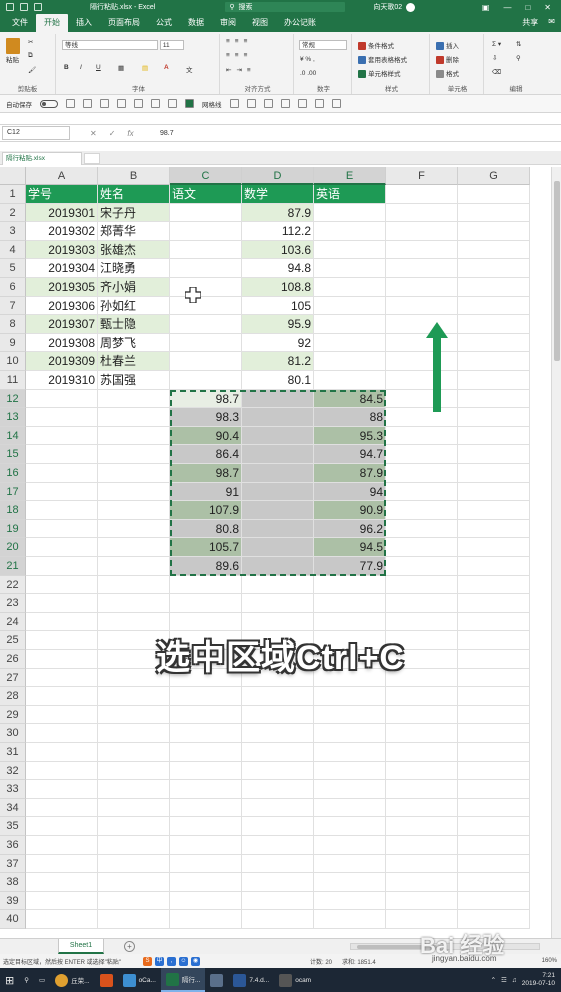 The image size is (561, 992). Describe the element at coordinates (62, 361) in the screenshot. I see `student-id-cell: 2019309` at that location.